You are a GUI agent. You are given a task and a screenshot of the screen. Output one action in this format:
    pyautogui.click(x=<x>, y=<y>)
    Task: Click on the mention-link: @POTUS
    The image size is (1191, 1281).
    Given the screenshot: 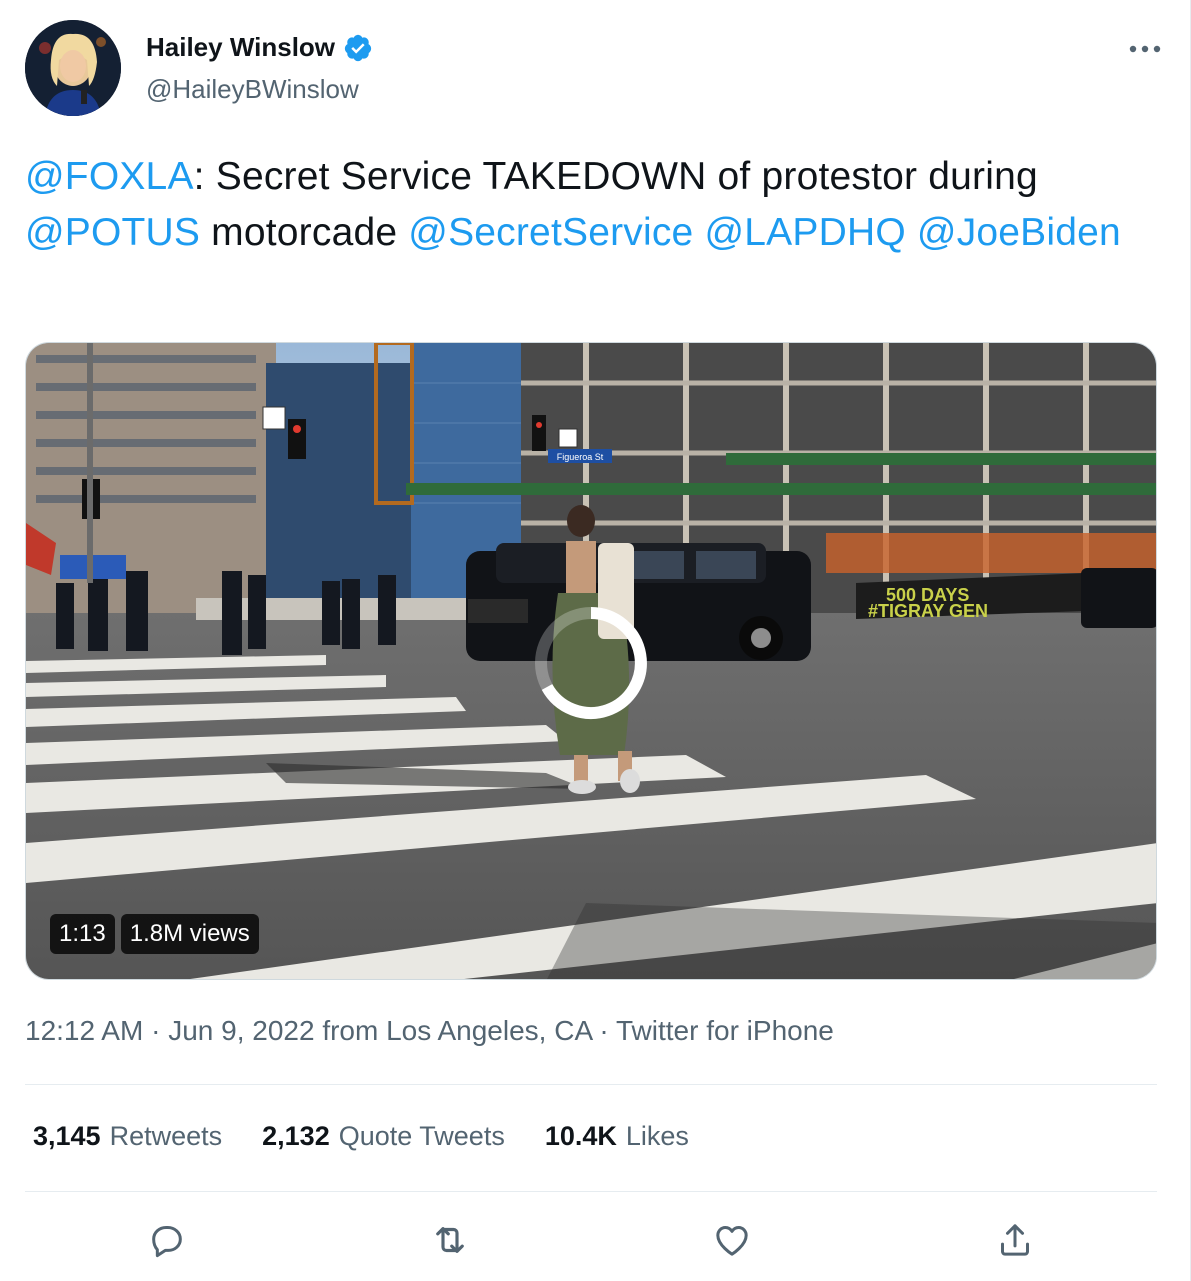 What is the action you would take?
    pyautogui.click(x=112, y=232)
    